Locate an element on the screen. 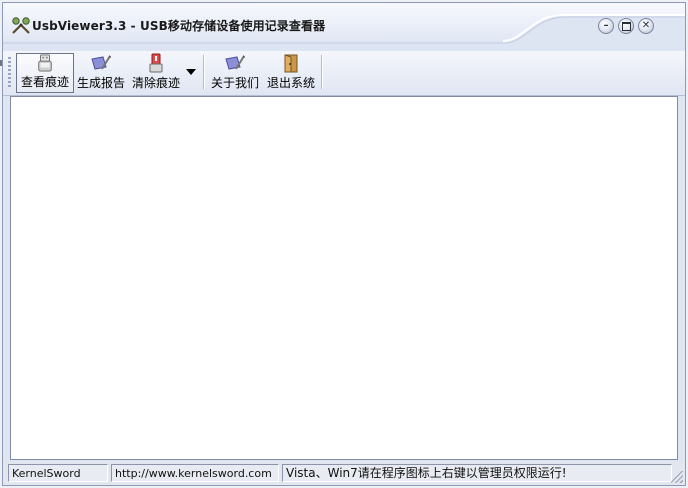 The image size is (688, 488). resize-grip is located at coordinates (677, 477).